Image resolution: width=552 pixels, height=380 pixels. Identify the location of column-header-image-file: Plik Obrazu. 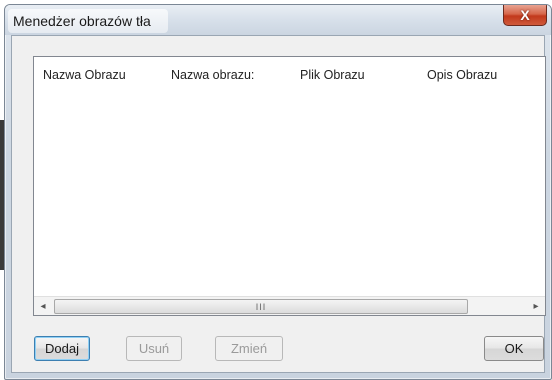
(332, 75).